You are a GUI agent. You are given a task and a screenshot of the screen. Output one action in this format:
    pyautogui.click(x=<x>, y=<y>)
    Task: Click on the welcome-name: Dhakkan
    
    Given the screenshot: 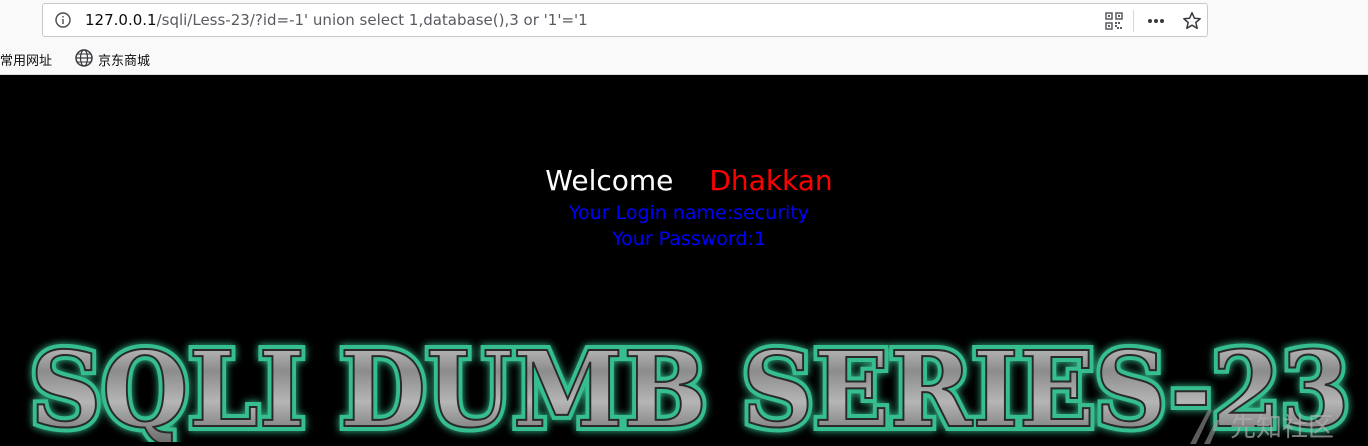 What is the action you would take?
    pyautogui.click(x=771, y=180)
    